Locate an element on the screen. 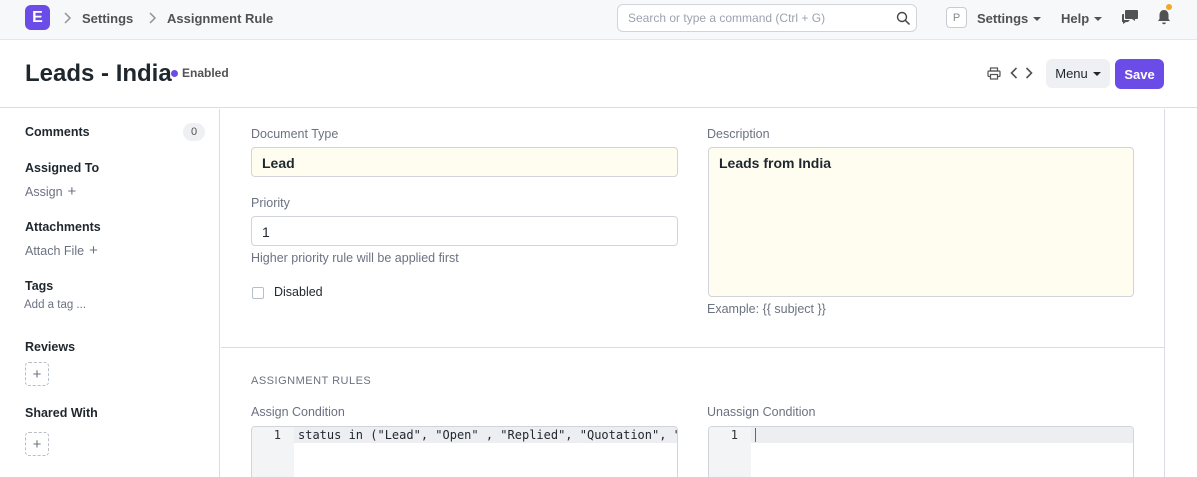  search-bar is located at coordinates (767, 18).